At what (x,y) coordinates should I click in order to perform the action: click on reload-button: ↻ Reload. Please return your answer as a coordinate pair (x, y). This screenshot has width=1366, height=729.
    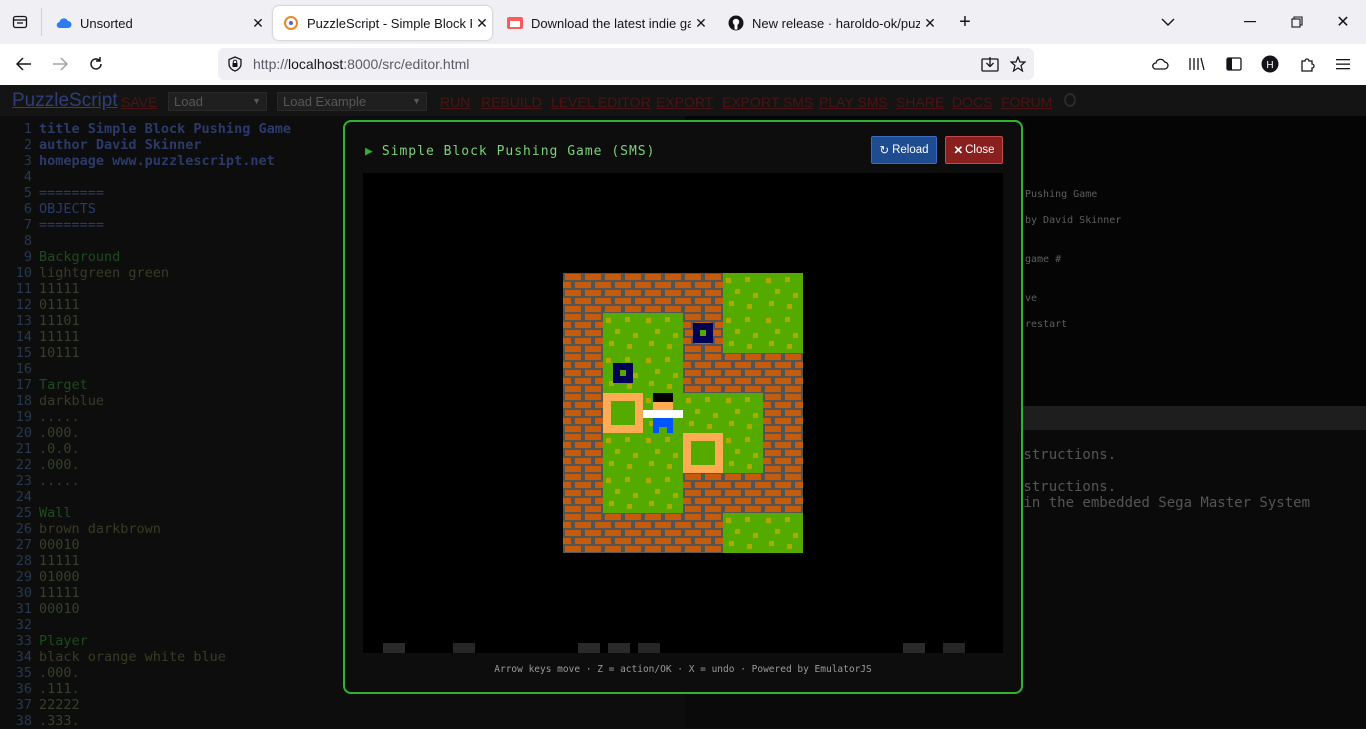
    Looking at the image, I should click on (904, 150).